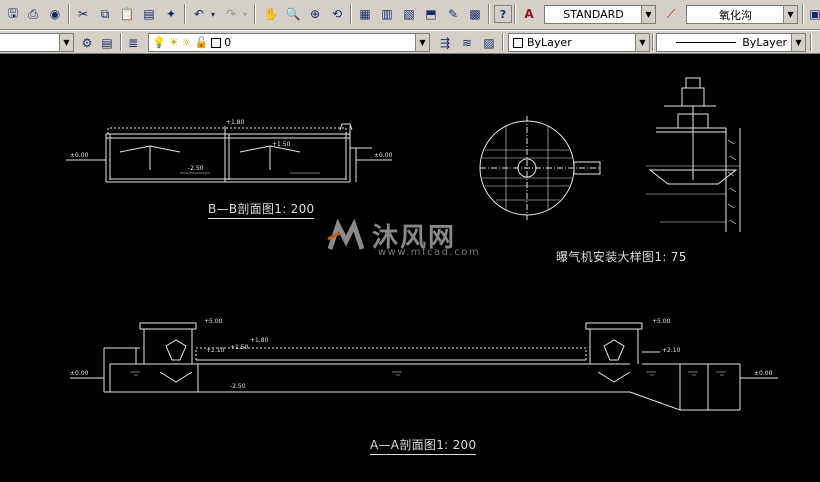 The height and width of the screenshot is (482, 820). I want to click on copy-icon: ⧉, so click(105, 14).